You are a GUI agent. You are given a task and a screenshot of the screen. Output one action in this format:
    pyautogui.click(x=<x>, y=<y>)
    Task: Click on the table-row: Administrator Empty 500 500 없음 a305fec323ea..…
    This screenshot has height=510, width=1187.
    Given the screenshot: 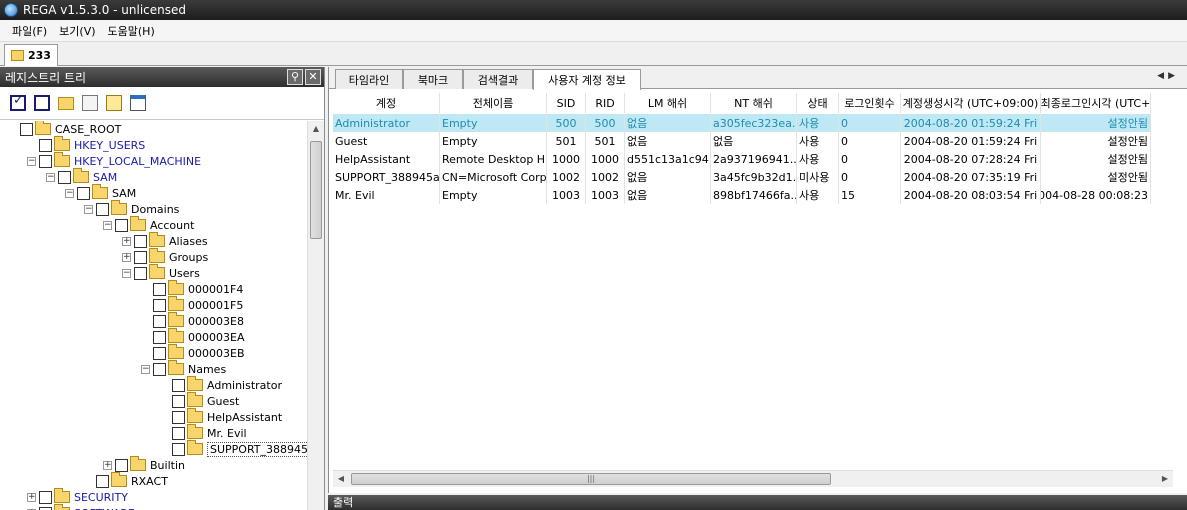 What is the action you would take?
    pyautogui.click(x=742, y=123)
    